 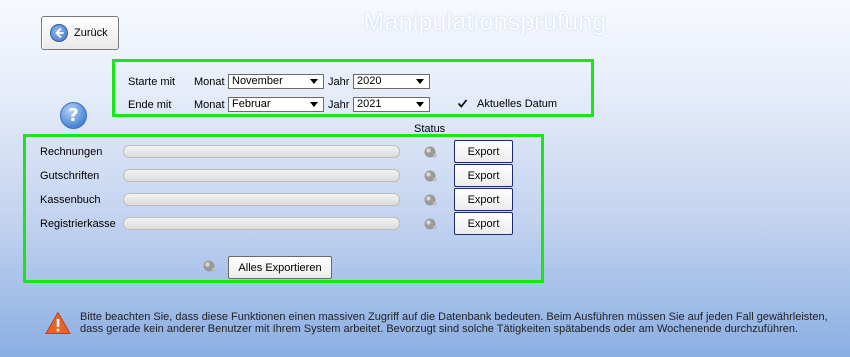 What do you see at coordinates (391, 81) in the screenshot?
I see `start-year-select: 2020` at bounding box center [391, 81].